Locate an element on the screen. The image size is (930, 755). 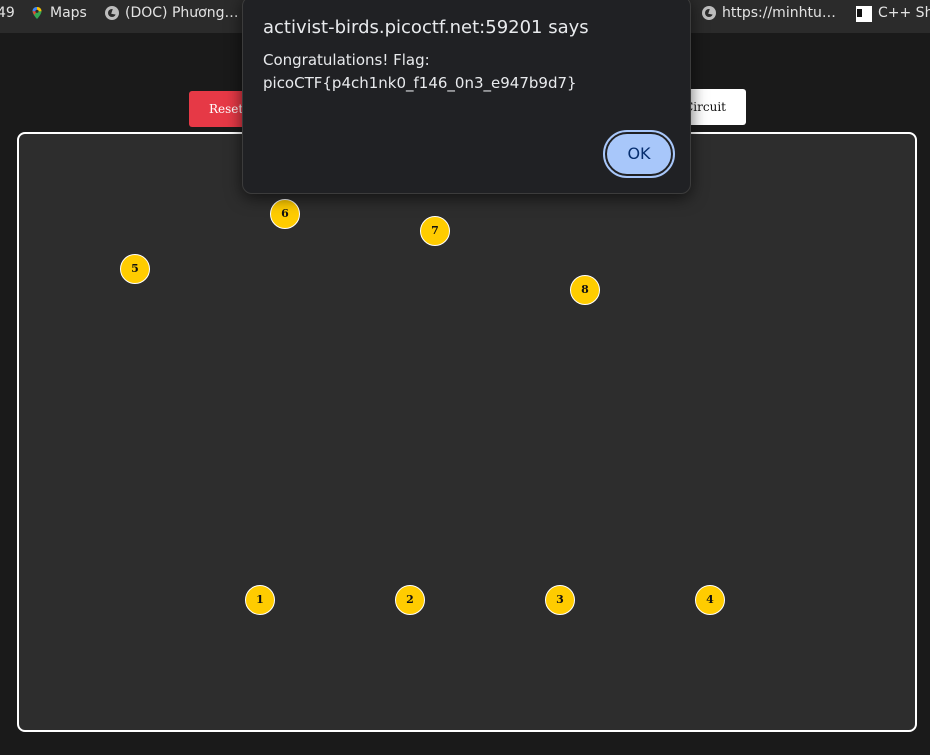
node-4: 4 is located at coordinates (710, 600).